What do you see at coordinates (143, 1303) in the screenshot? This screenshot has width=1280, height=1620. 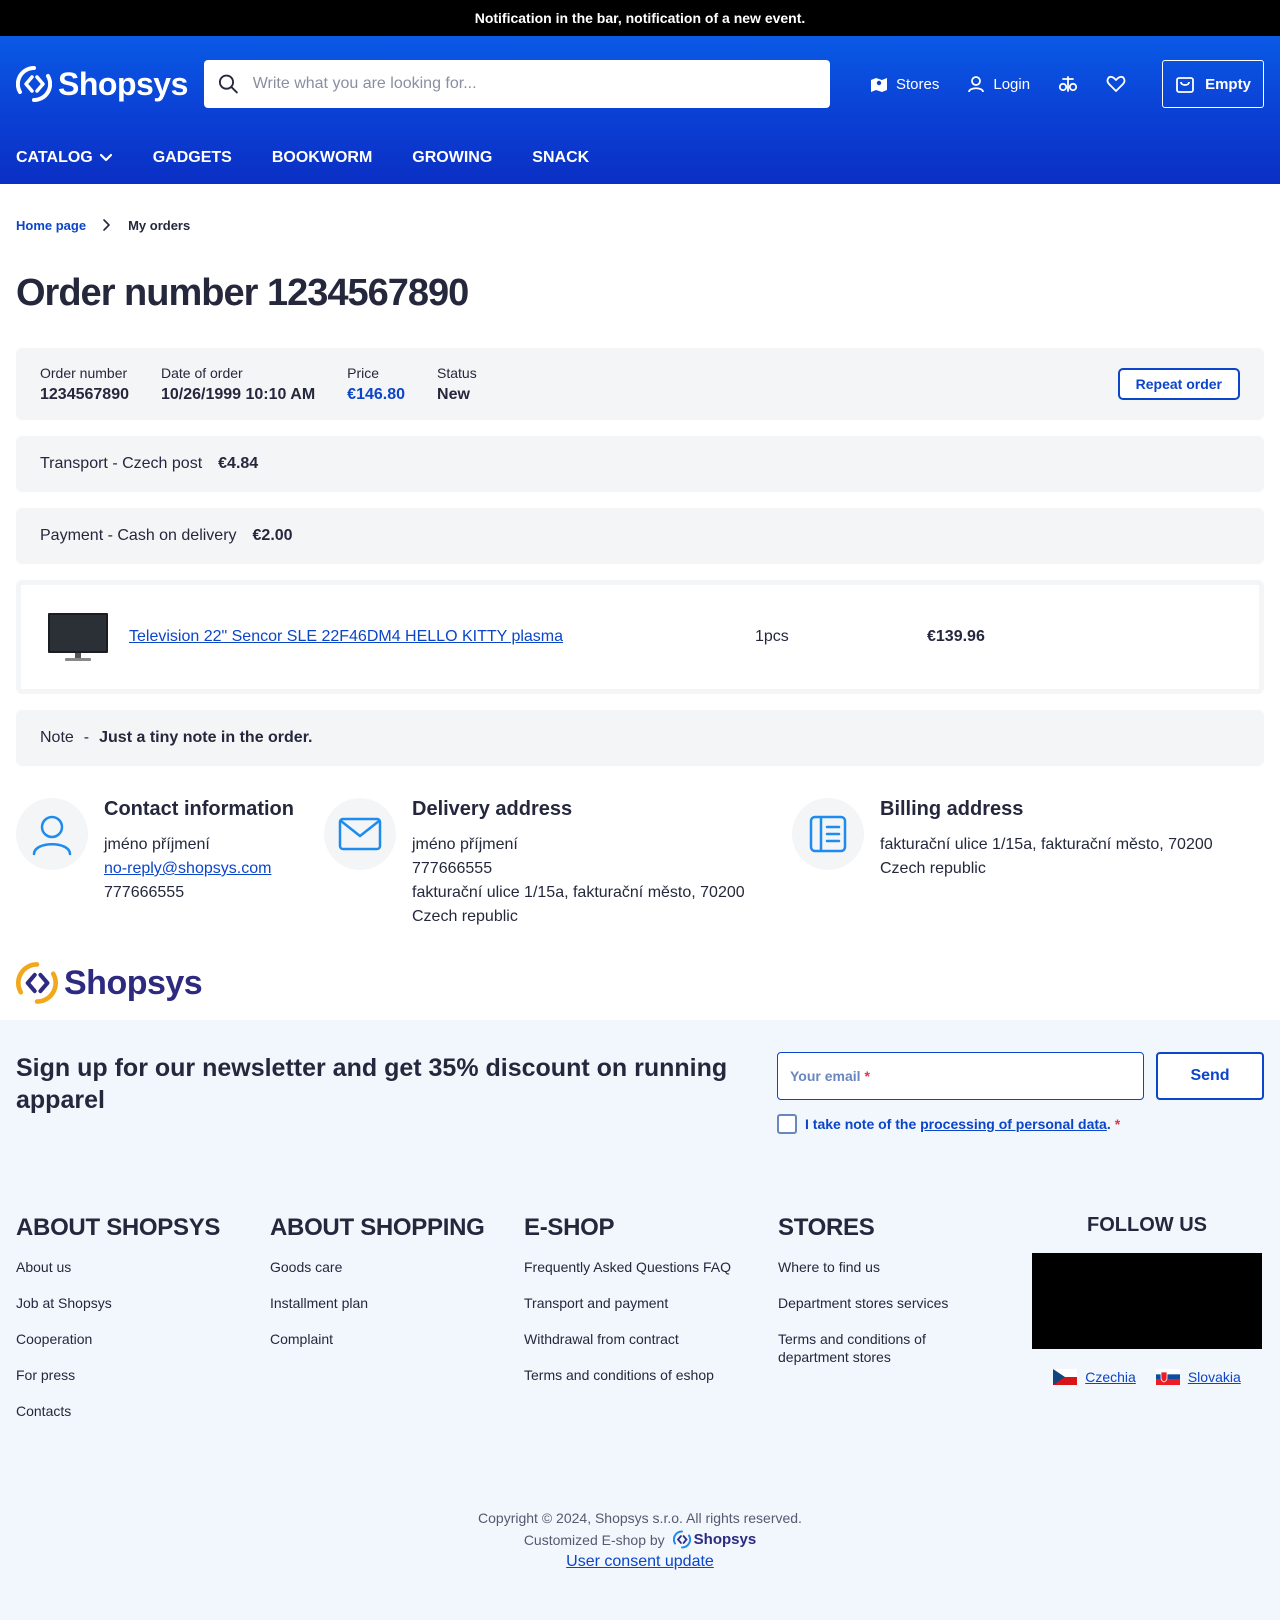 I see `footer-link: Job at Shopsys` at bounding box center [143, 1303].